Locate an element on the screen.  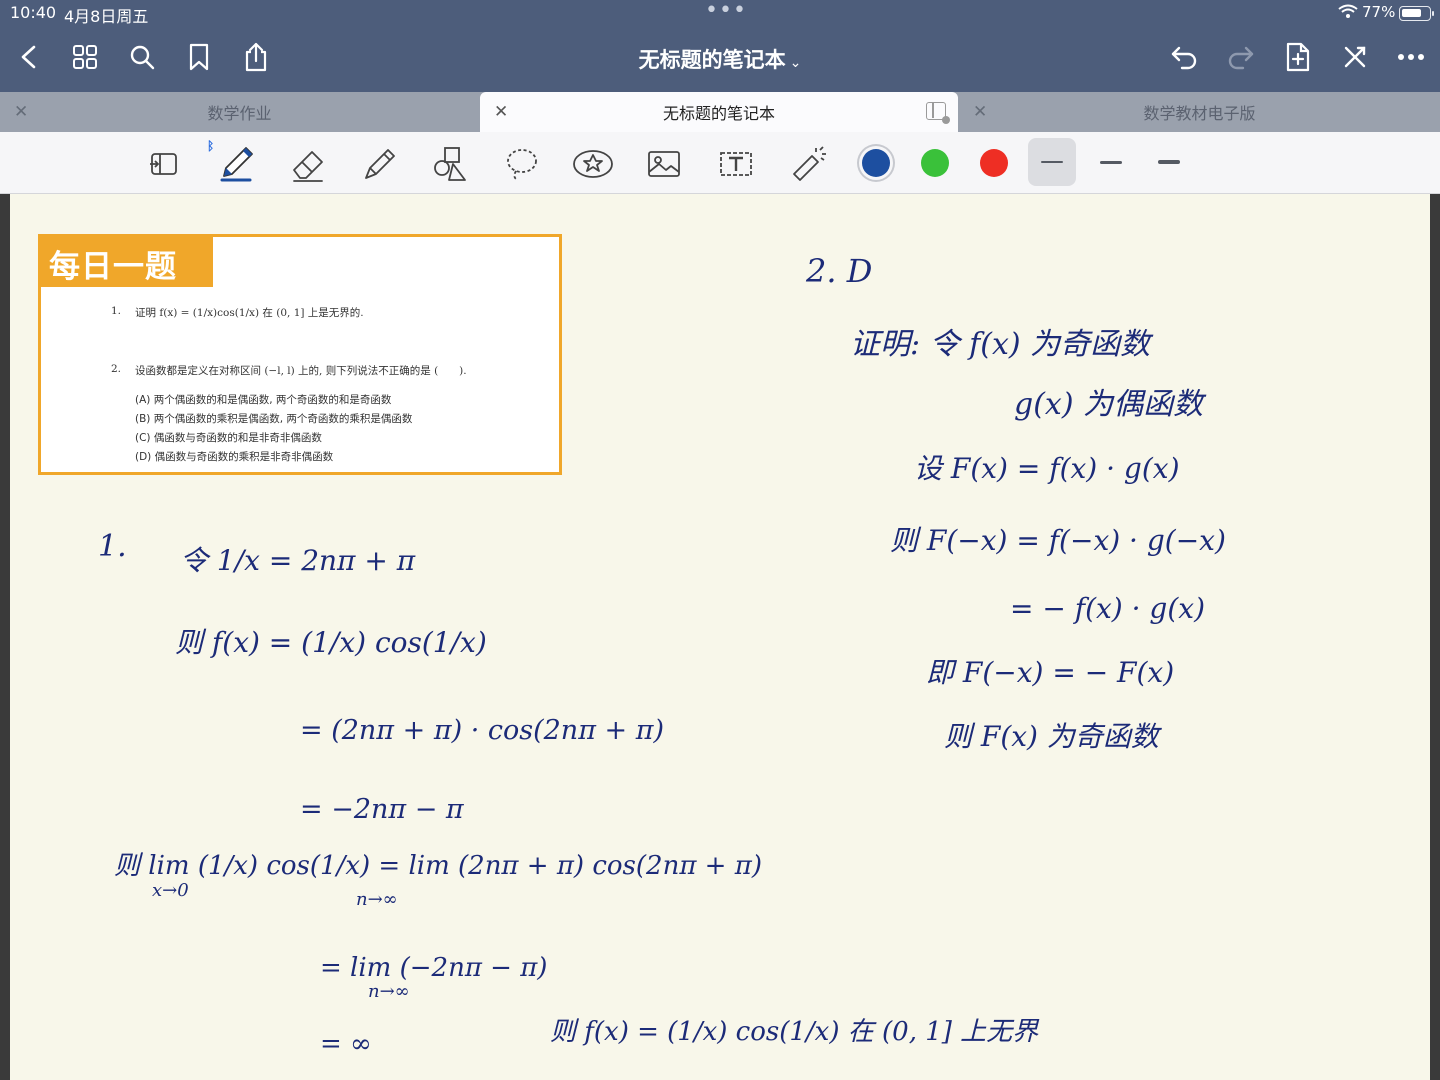
tab-bar: ✕ 数学作业 ✕ 无标题的笔记本 ✕ 数学教材电子版 is located at coordinates (720, 112).